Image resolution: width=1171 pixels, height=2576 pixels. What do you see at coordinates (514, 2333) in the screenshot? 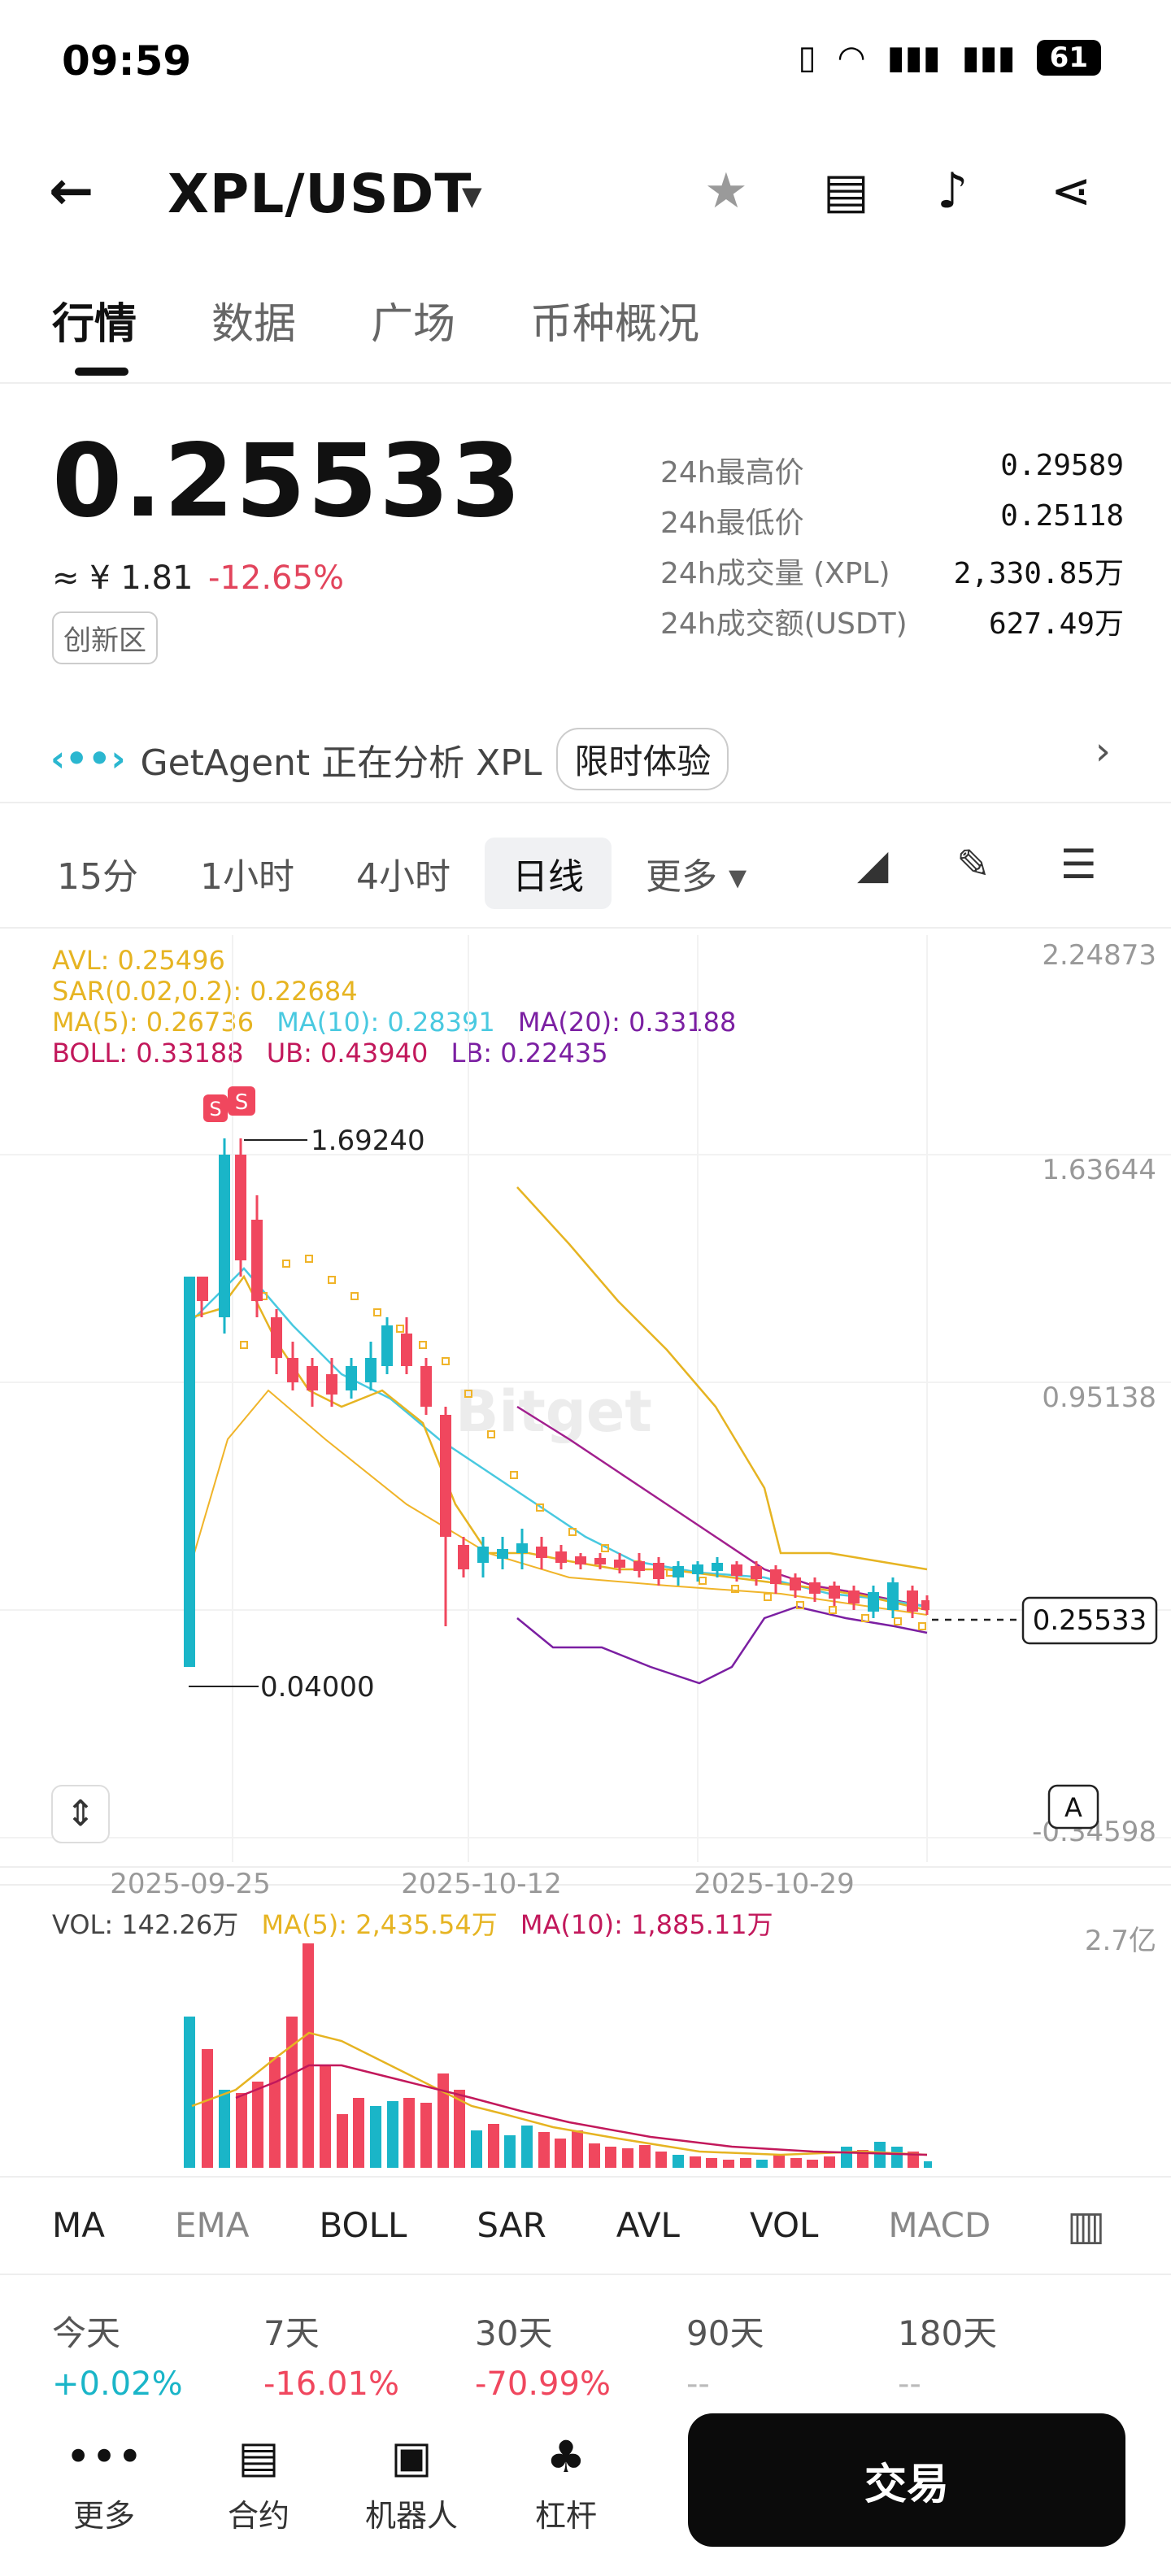
I see `perf-label: 30天` at bounding box center [514, 2333].